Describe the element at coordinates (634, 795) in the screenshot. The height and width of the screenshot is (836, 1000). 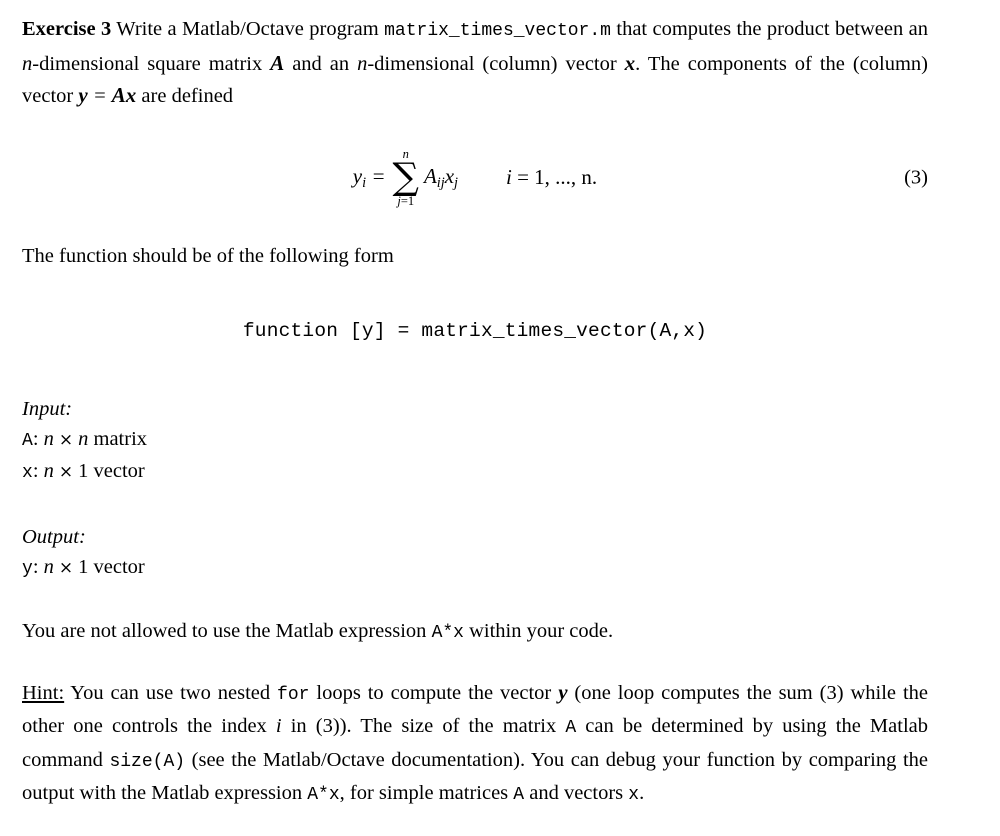
I see `hint-code-x-2: x` at that location.